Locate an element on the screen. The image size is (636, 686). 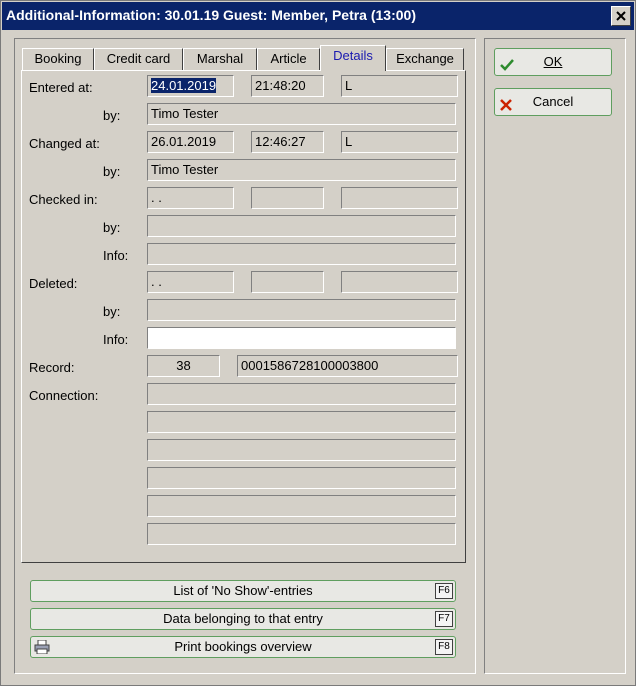
cancel-x-icon is located at coordinates (506, 108).